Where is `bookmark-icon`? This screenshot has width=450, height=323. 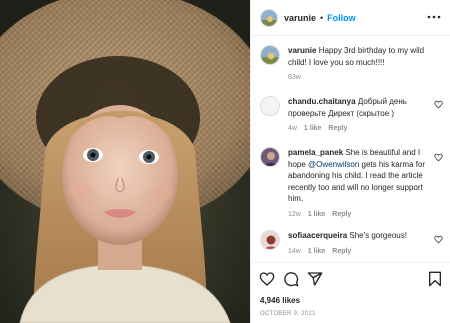 bookmark-icon is located at coordinates (435, 279).